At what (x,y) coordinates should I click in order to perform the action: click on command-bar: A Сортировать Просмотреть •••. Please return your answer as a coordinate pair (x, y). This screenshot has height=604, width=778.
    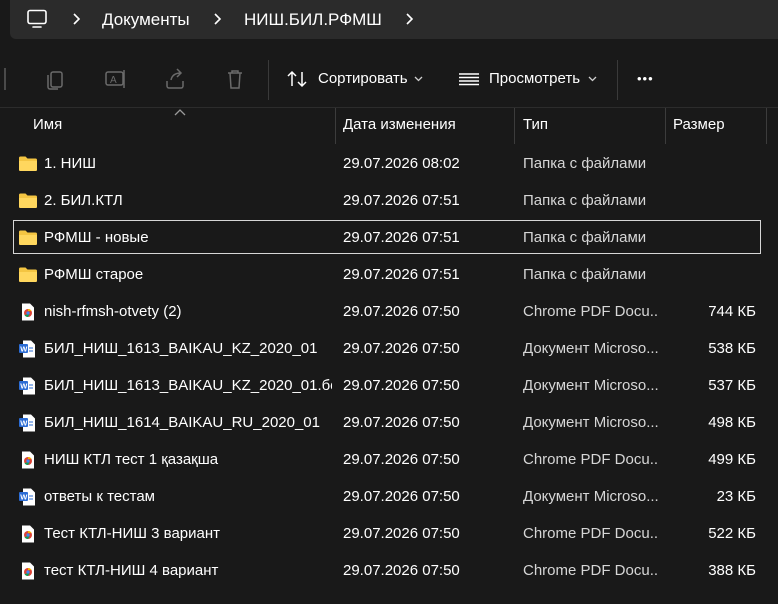
    Looking at the image, I should click on (389, 79).